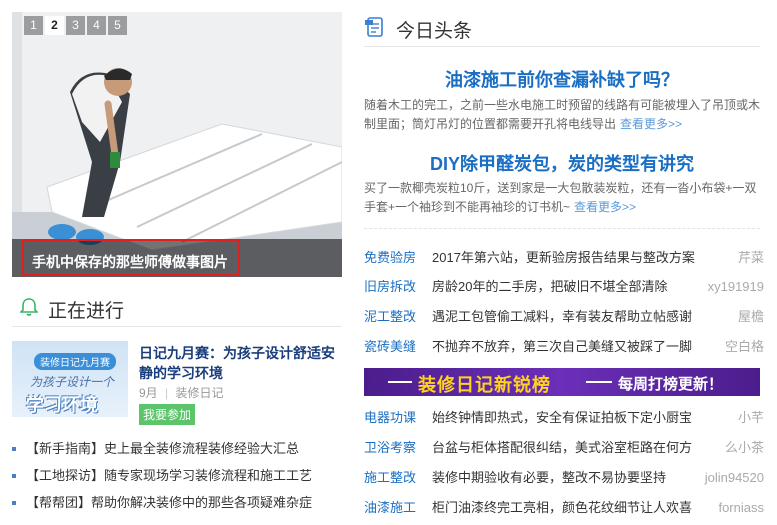 The height and width of the screenshot is (525, 777). I want to click on news-user: 屋檐, so click(747, 316).